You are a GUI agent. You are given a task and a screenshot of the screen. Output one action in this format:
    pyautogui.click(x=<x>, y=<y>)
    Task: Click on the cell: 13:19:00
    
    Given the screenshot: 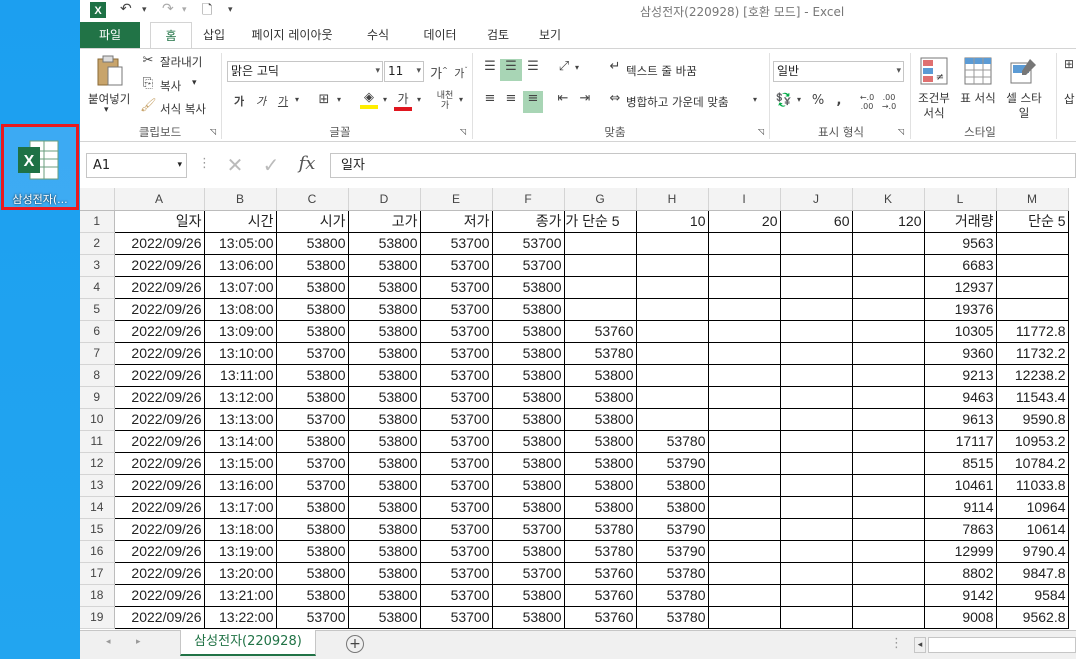 What is the action you would take?
    pyautogui.click(x=240, y=551)
    